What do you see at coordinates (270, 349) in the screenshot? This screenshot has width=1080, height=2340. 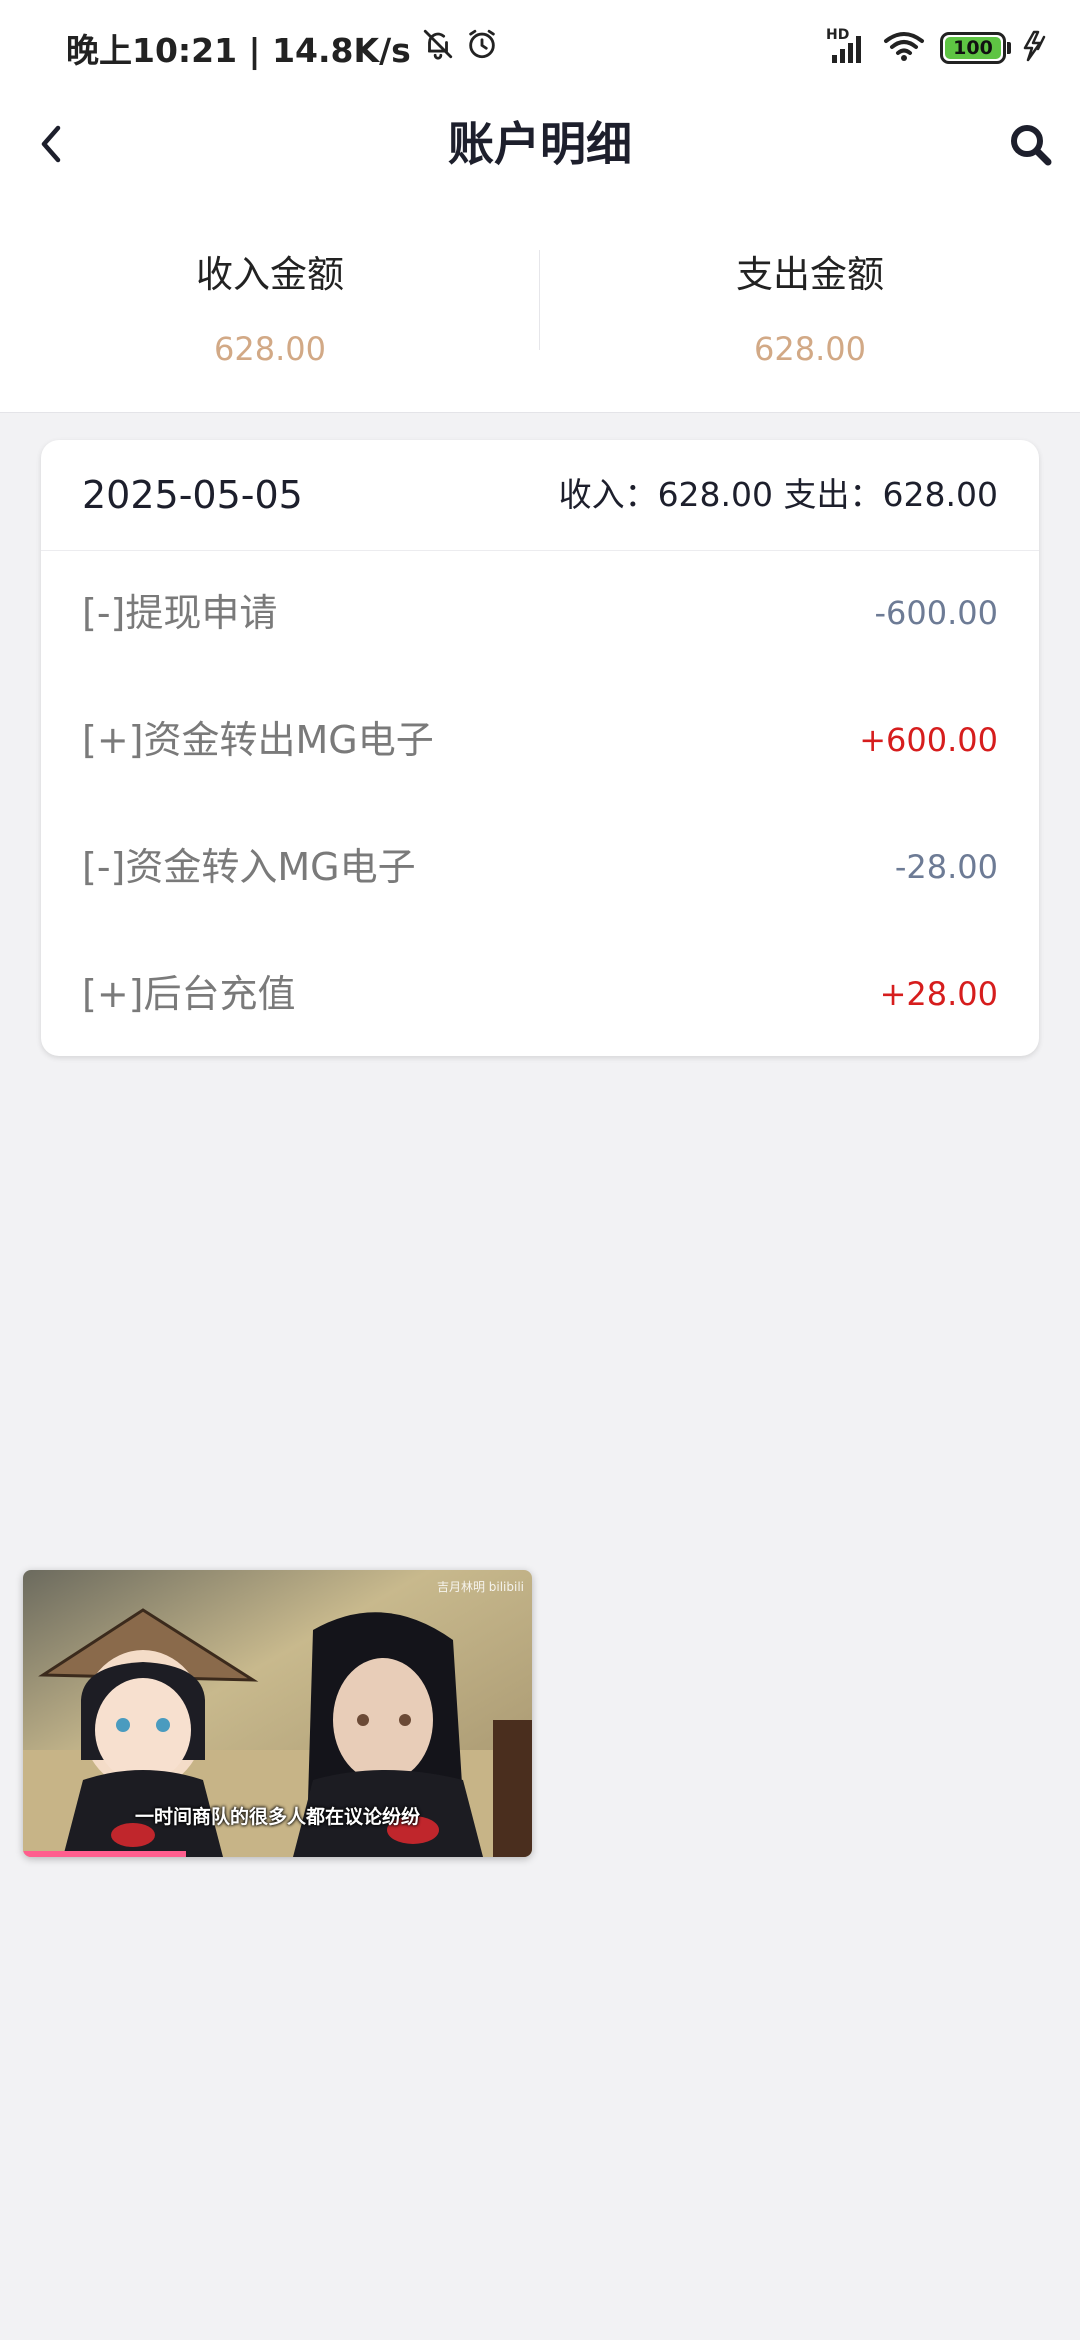 I see `income-value: 628.00` at bounding box center [270, 349].